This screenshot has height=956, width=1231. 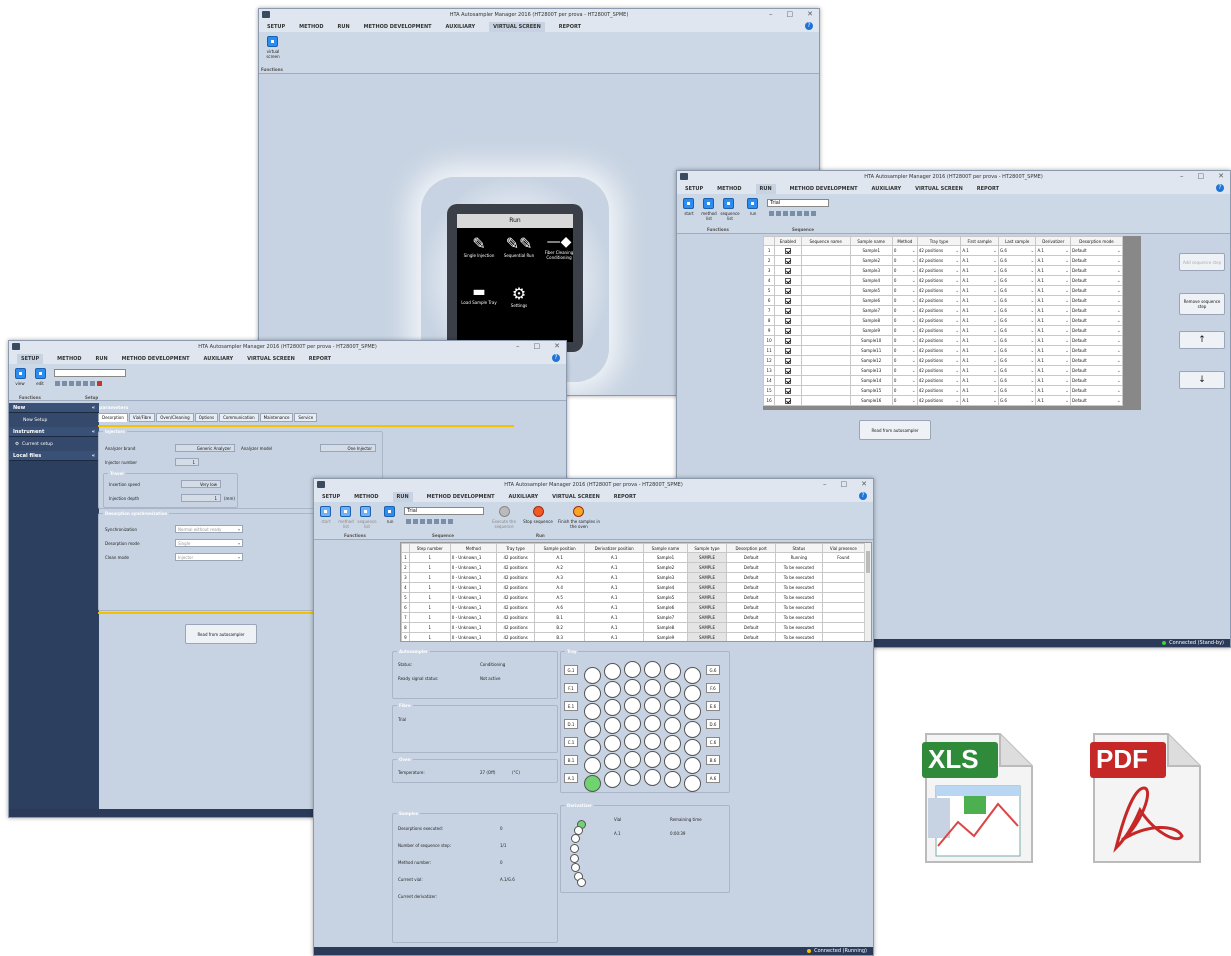 What do you see at coordinates (429, 548) in the screenshot?
I see `run-column-header: Step number` at bounding box center [429, 548].